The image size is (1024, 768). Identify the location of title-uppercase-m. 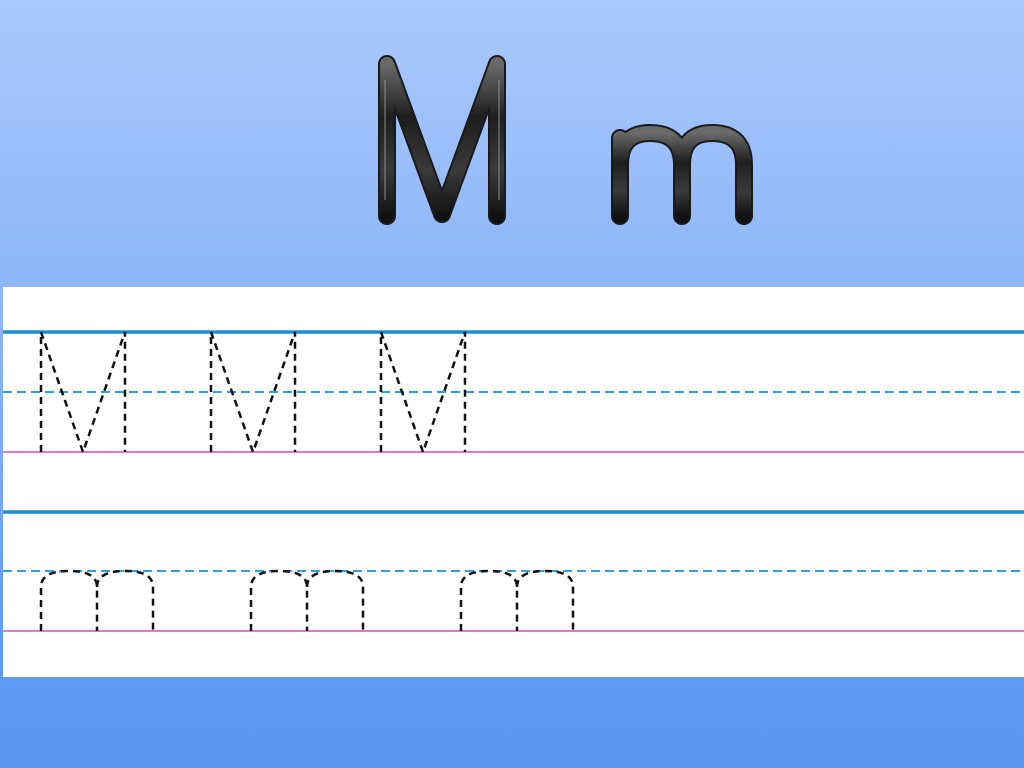
(442, 140).